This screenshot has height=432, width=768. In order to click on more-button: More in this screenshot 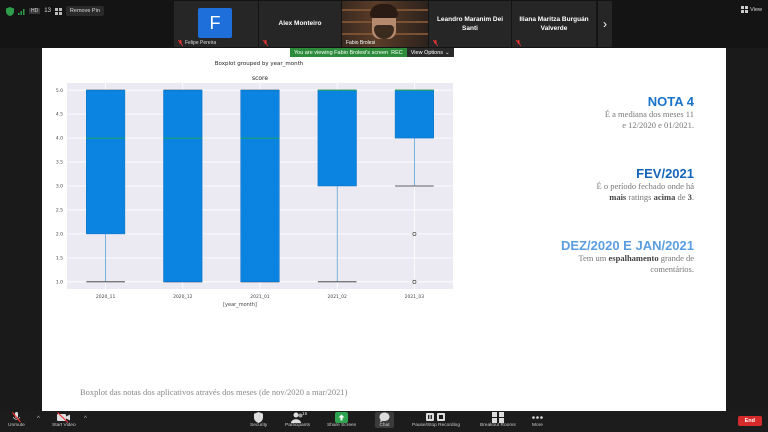, I will do `click(537, 420)`.